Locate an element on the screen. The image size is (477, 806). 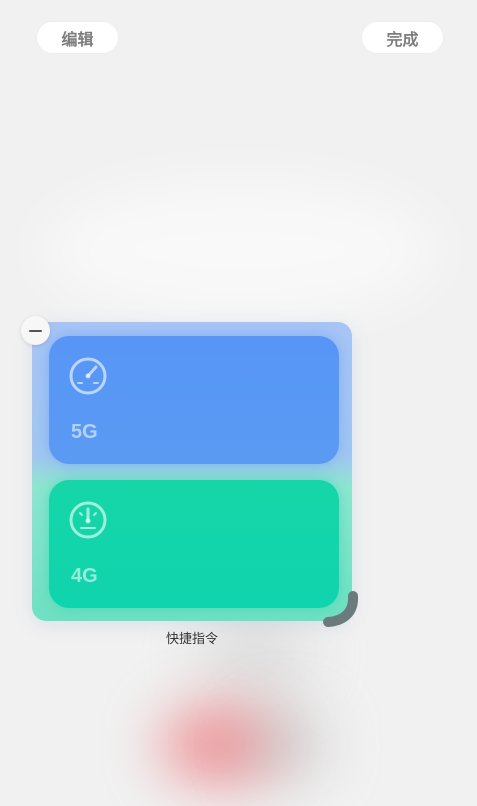
background-blur-gray is located at coordinates (255, 655).